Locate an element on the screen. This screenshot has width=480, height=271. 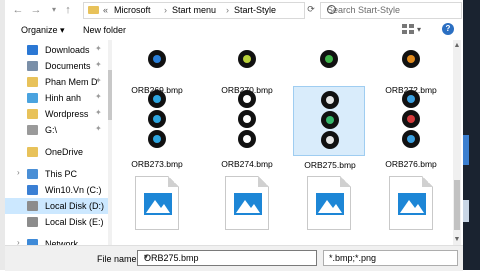
sidebar-item-label: Wordpress is located at coordinates (67, 114).